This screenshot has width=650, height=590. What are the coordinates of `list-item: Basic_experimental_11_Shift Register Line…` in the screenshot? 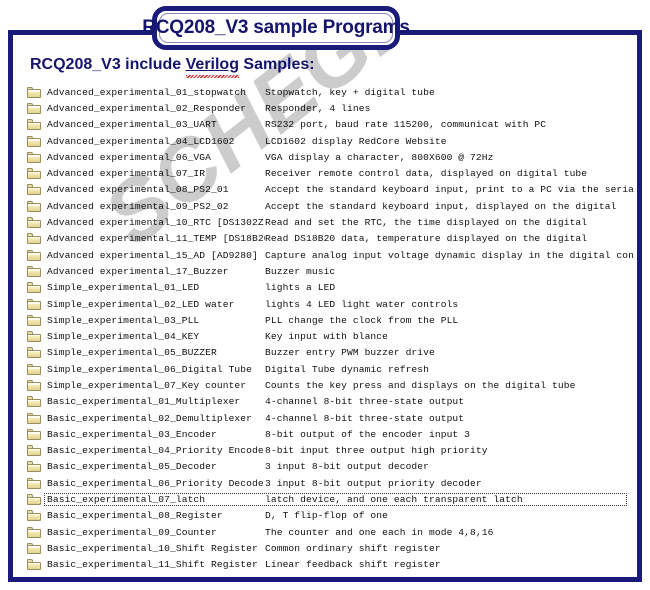 It's located at (326, 565).